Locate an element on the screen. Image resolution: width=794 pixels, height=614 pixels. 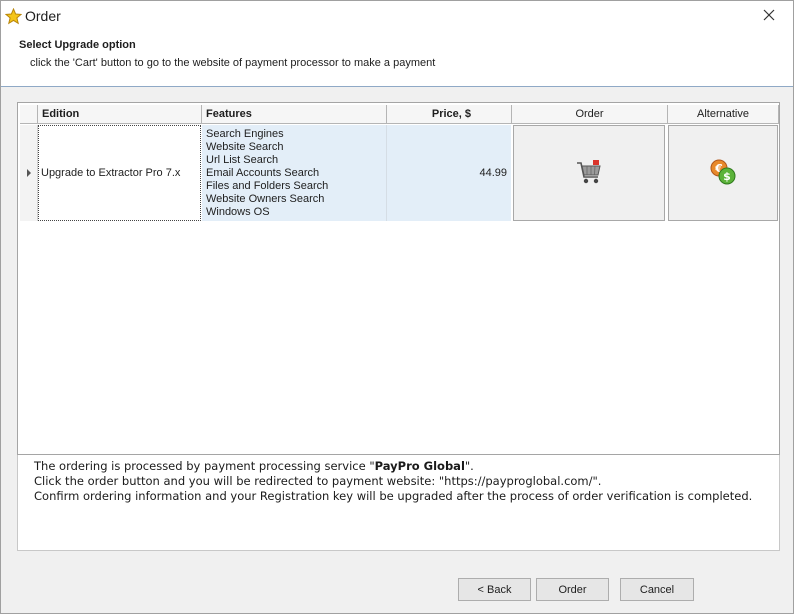
cart-order-button is located at coordinates (589, 173).